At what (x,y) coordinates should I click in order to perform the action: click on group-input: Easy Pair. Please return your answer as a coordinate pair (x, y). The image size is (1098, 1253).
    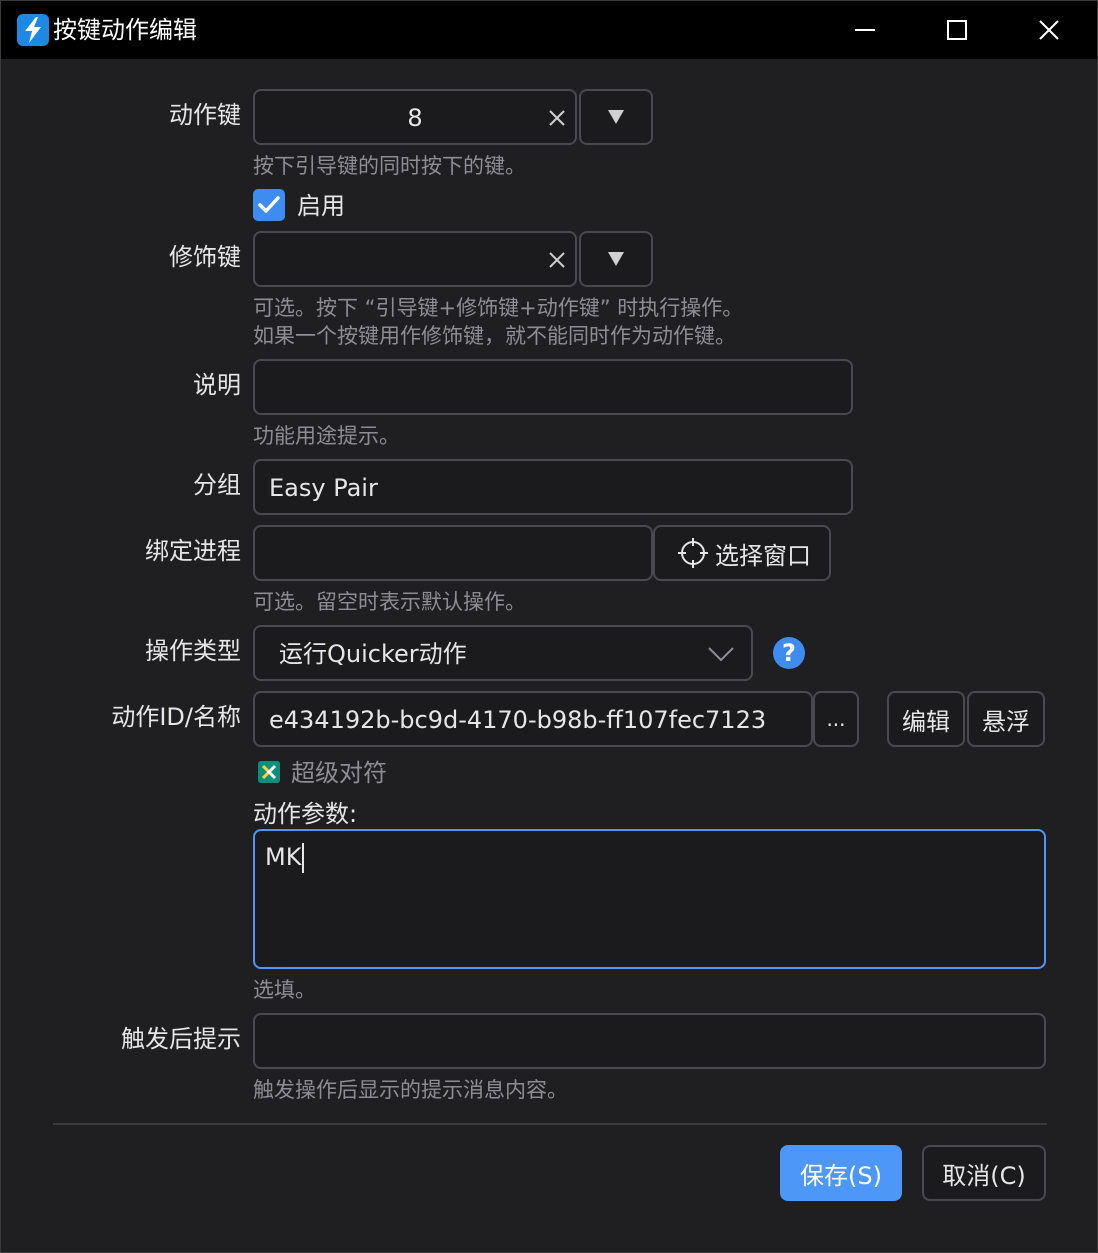
    Looking at the image, I should click on (553, 487).